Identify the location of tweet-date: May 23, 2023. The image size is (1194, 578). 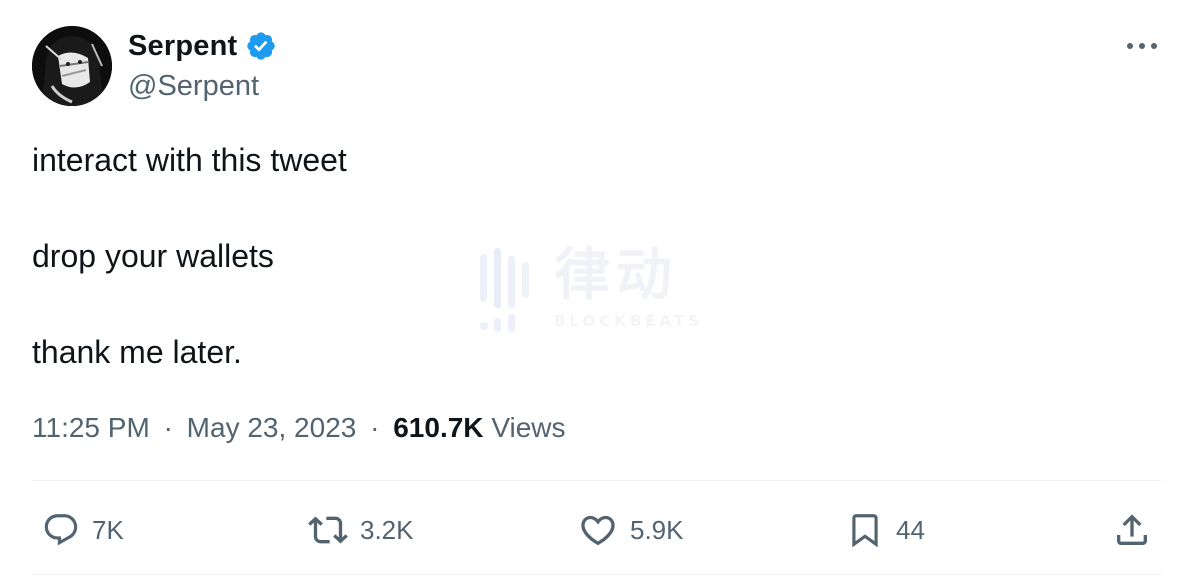
(272, 427).